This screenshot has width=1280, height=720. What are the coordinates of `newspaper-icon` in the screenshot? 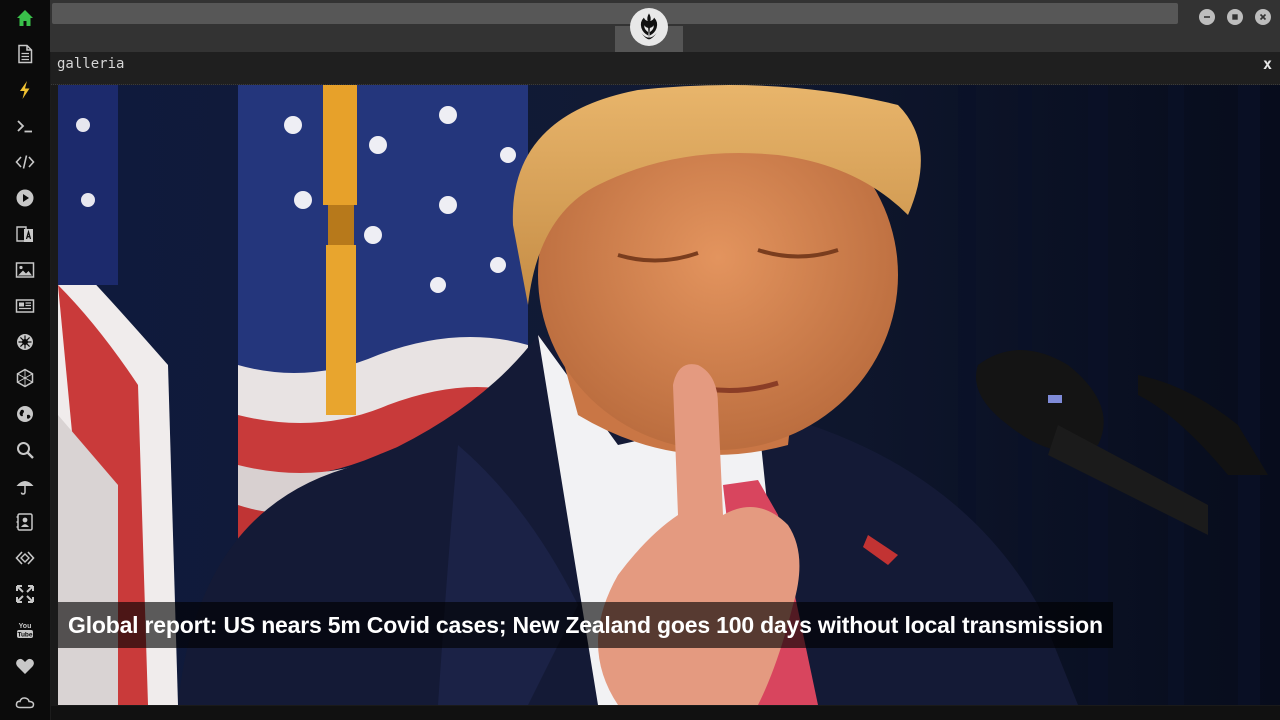 It's located at (25, 306).